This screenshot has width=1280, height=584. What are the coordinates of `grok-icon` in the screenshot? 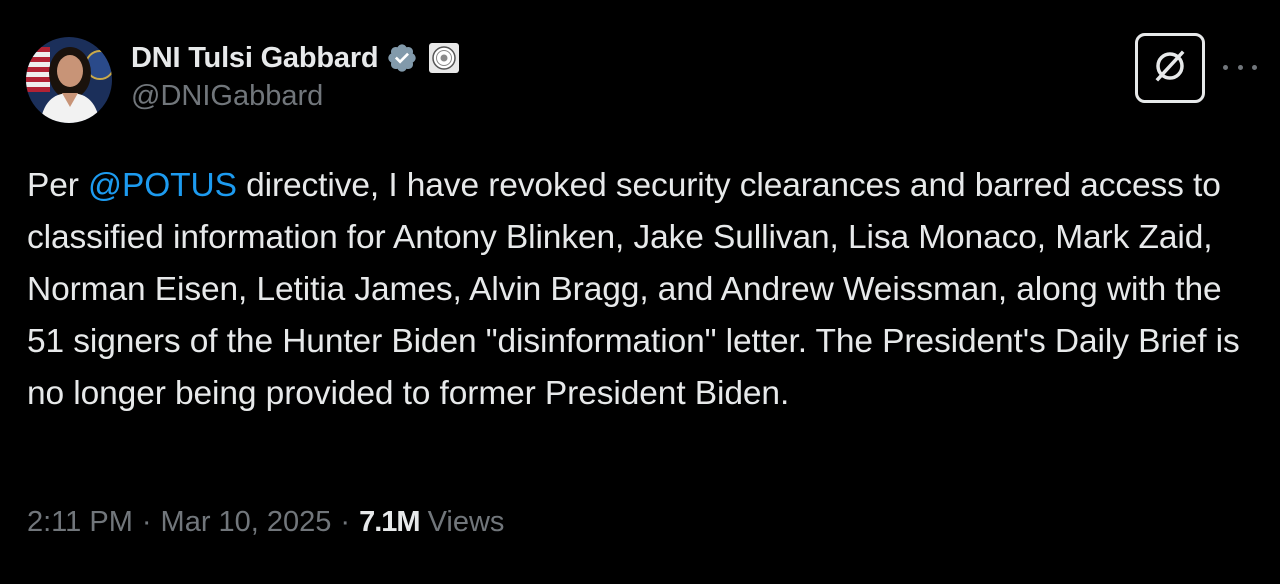 It's located at (1170, 68).